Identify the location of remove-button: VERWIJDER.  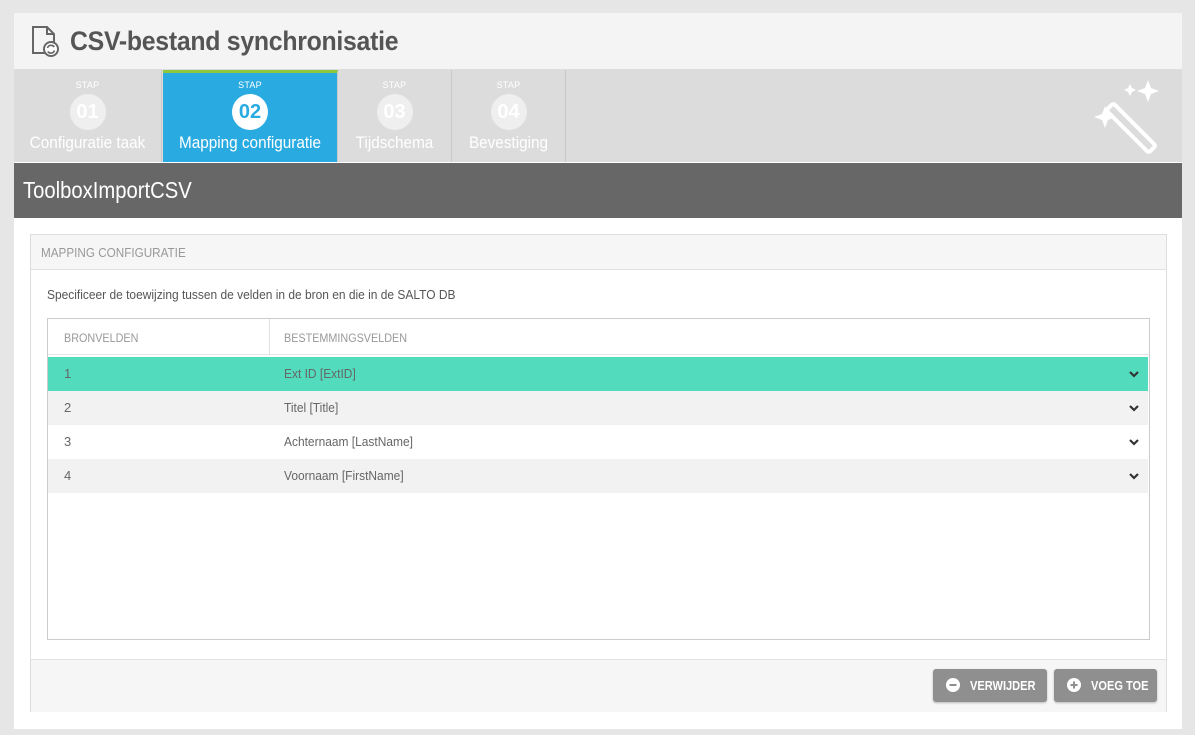
(990, 685).